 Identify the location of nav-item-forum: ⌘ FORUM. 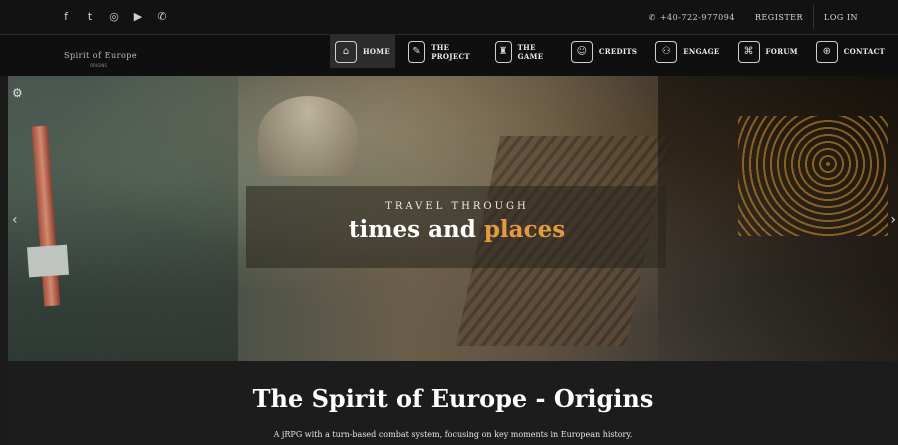
(768, 51).